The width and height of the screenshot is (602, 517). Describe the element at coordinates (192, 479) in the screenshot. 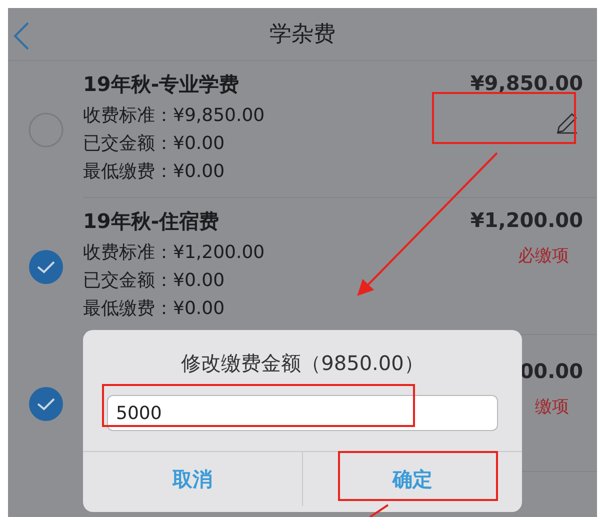

I see `cancel-button: 取消` at that location.